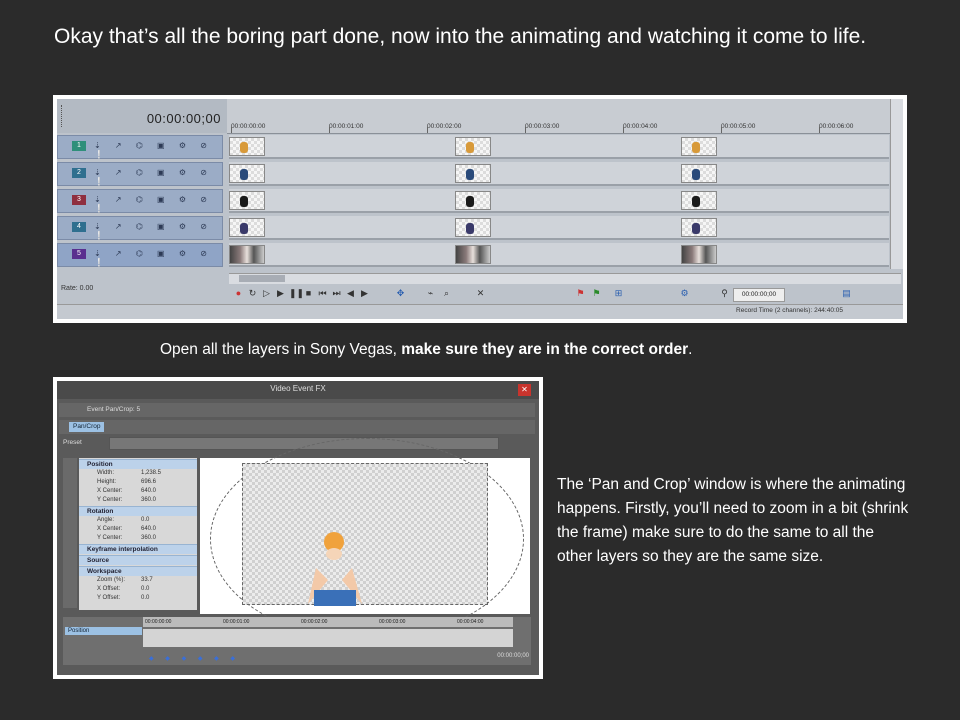  What do you see at coordinates (721, 130) in the screenshot?
I see `ruler-tick-line` at bounding box center [721, 130].